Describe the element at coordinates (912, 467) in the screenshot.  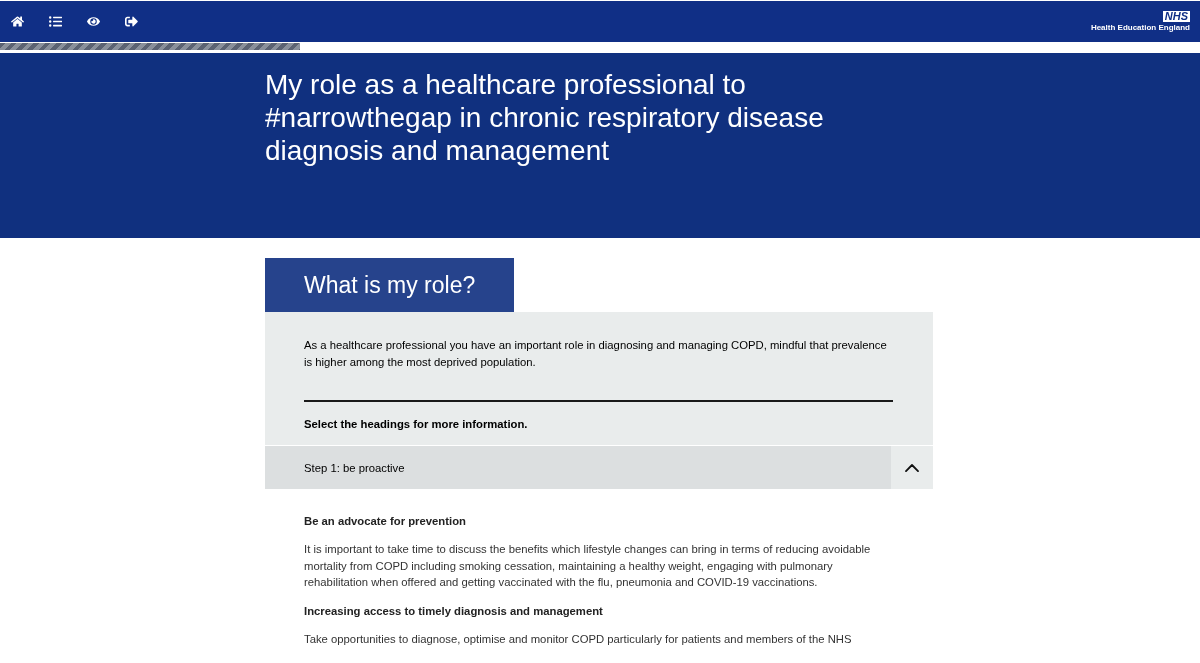
I see `toggle-button` at that location.